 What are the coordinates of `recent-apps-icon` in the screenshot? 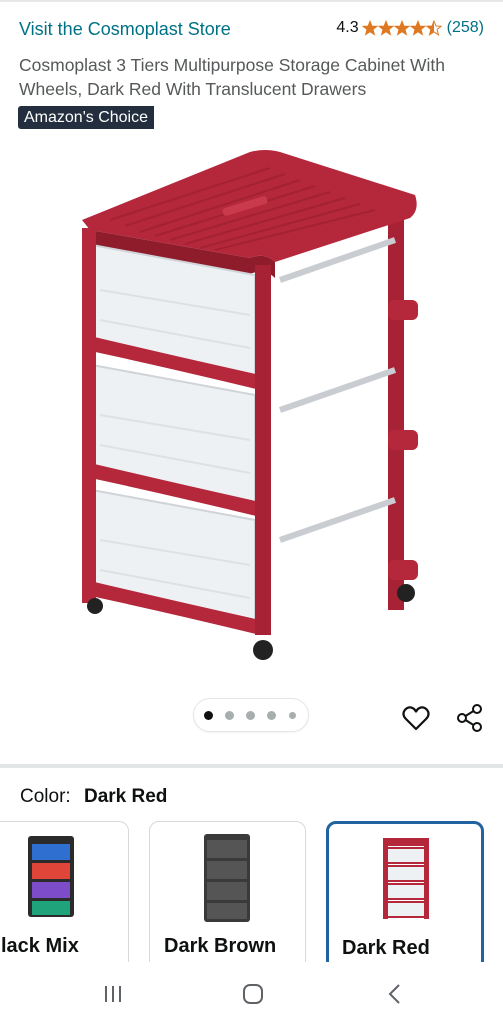 It's located at (113, 994).